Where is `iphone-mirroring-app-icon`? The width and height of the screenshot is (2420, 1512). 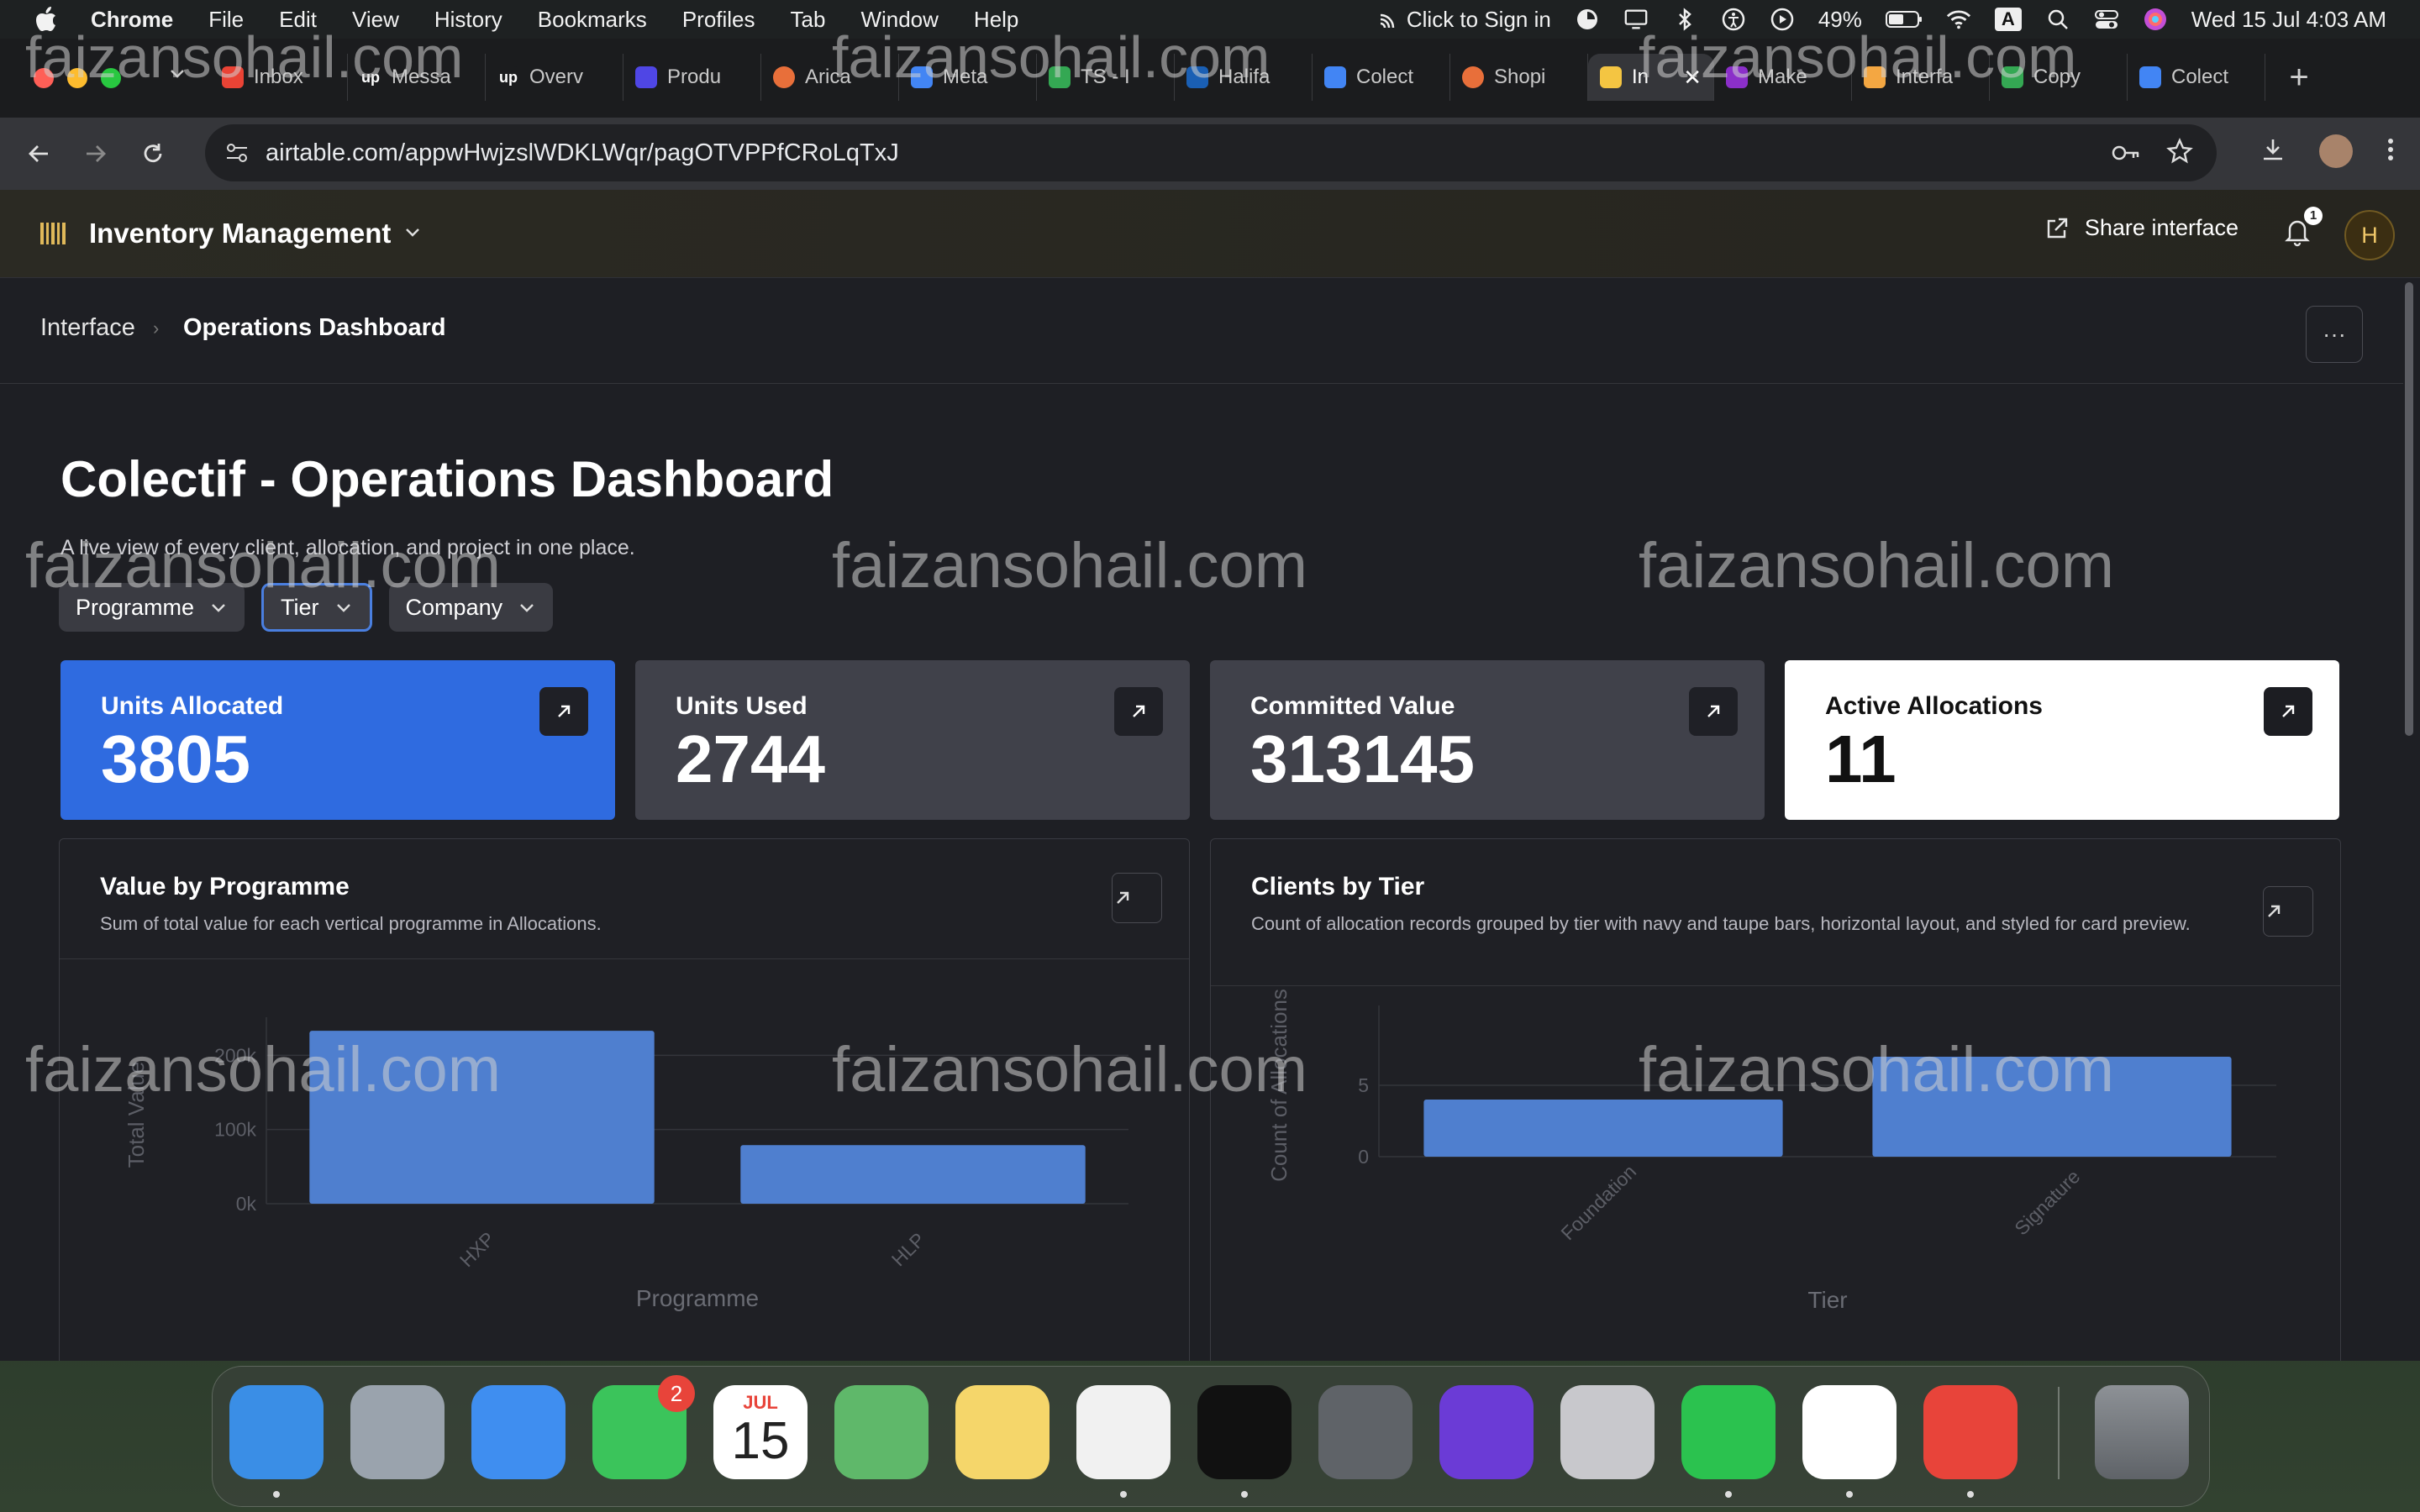
iphone-mirroring-app-icon is located at coordinates (1607, 1432).